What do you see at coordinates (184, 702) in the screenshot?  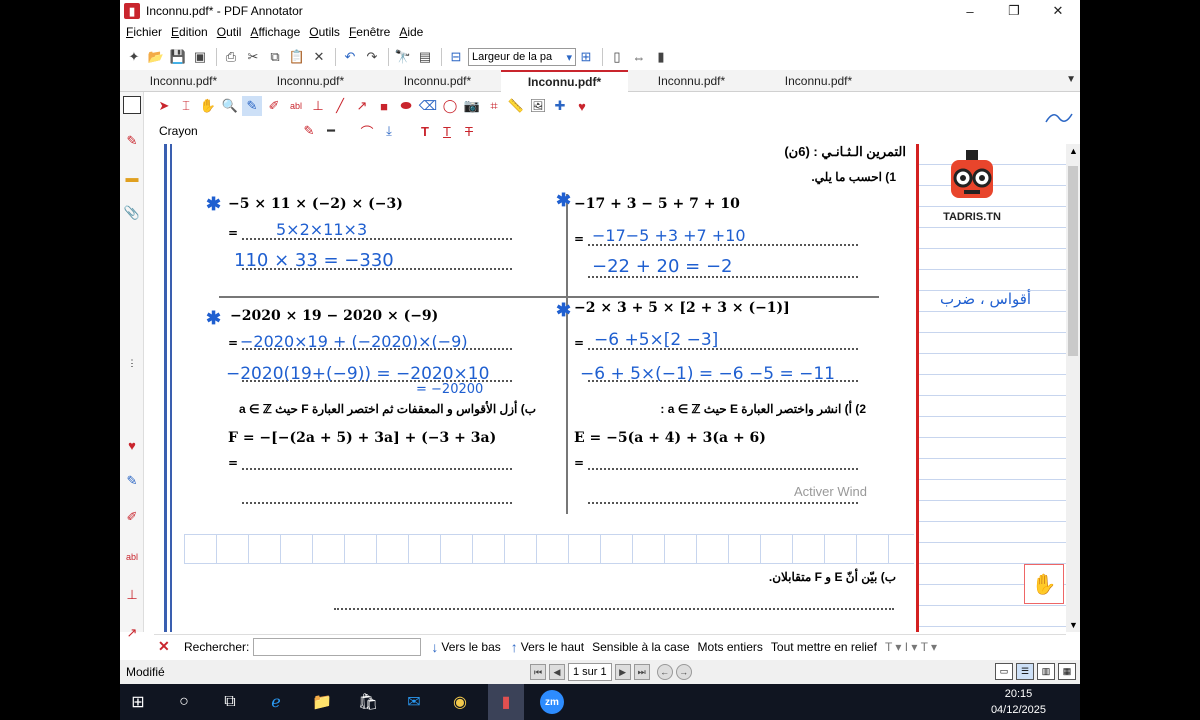 I see `search-icon: ○` at bounding box center [184, 702].